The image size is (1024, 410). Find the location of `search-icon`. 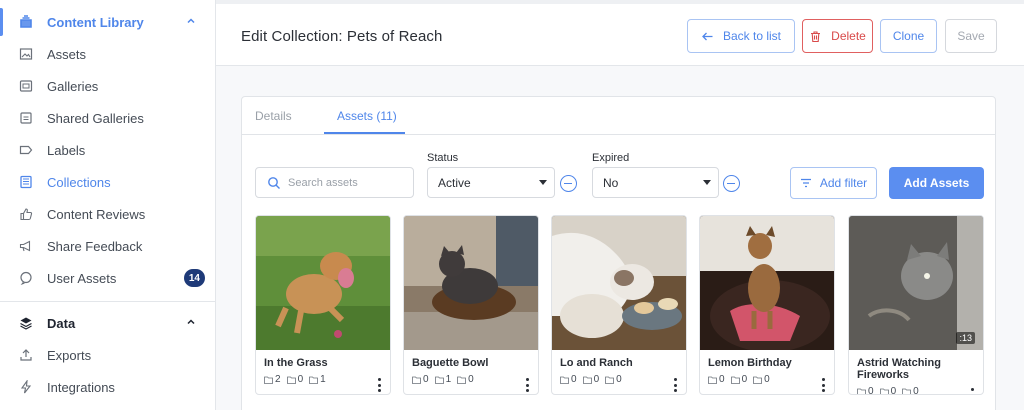

search-icon is located at coordinates (274, 182).